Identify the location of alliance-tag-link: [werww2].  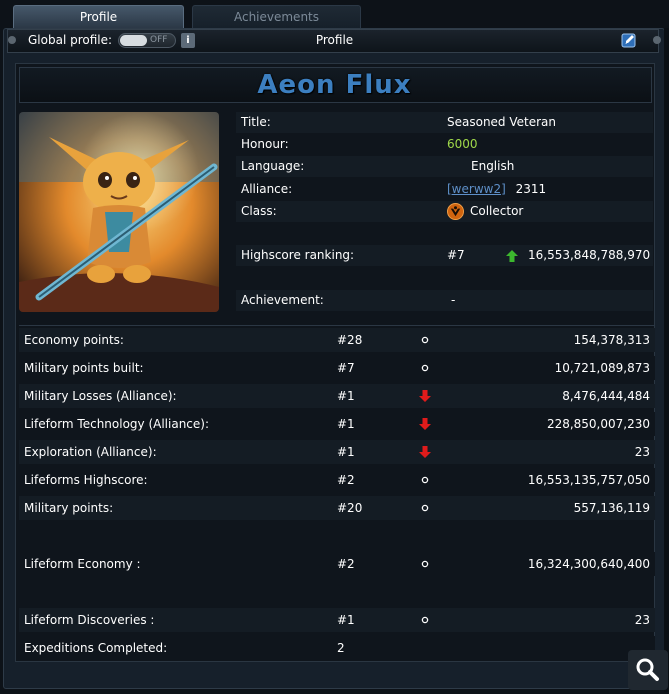
(476, 189).